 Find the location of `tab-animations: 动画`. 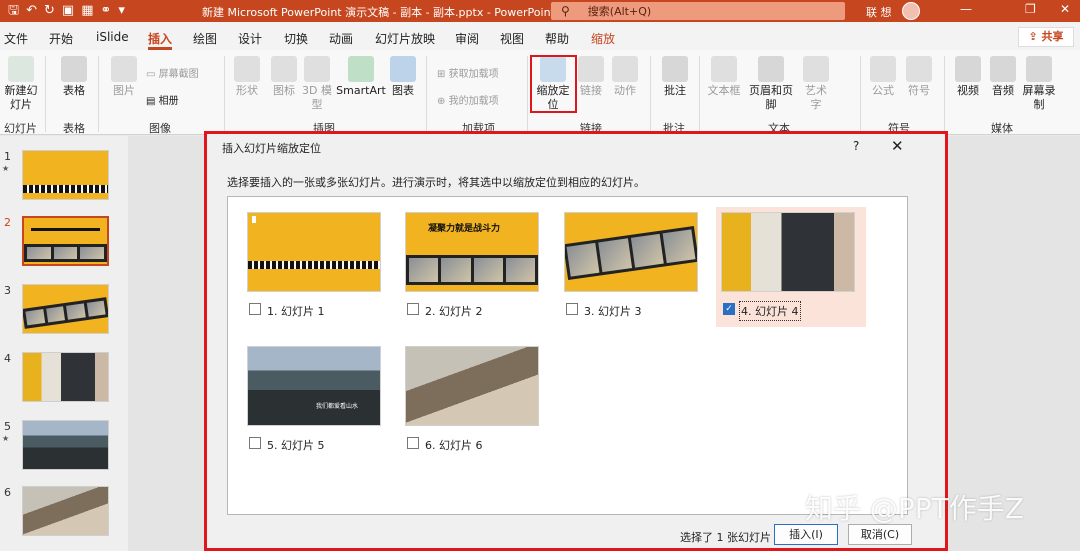

tab-animations: 动画 is located at coordinates (341, 38).